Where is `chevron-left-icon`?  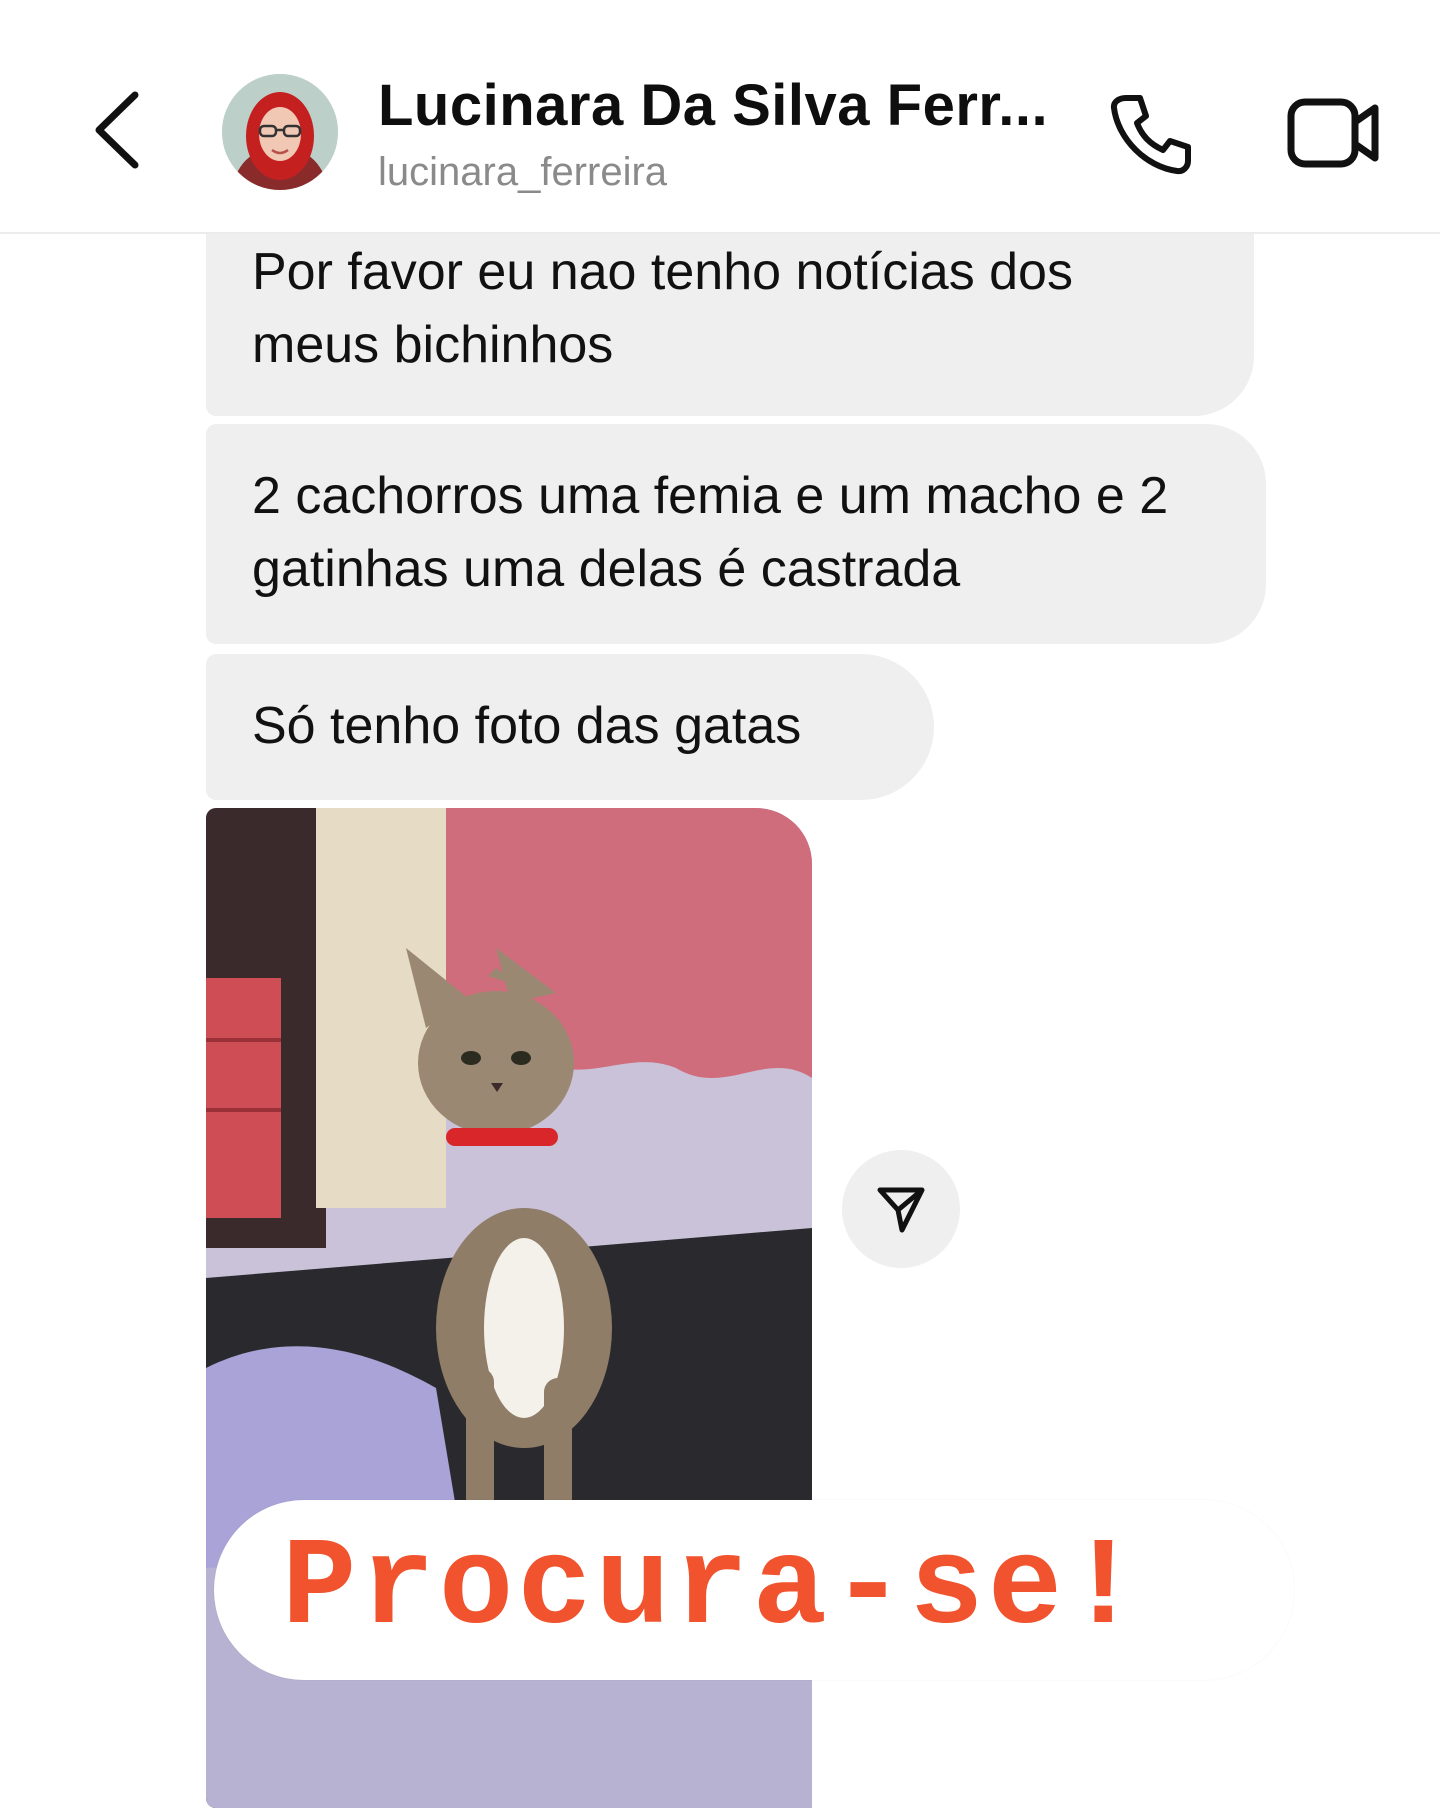
chevron-left-icon is located at coordinates (117, 130).